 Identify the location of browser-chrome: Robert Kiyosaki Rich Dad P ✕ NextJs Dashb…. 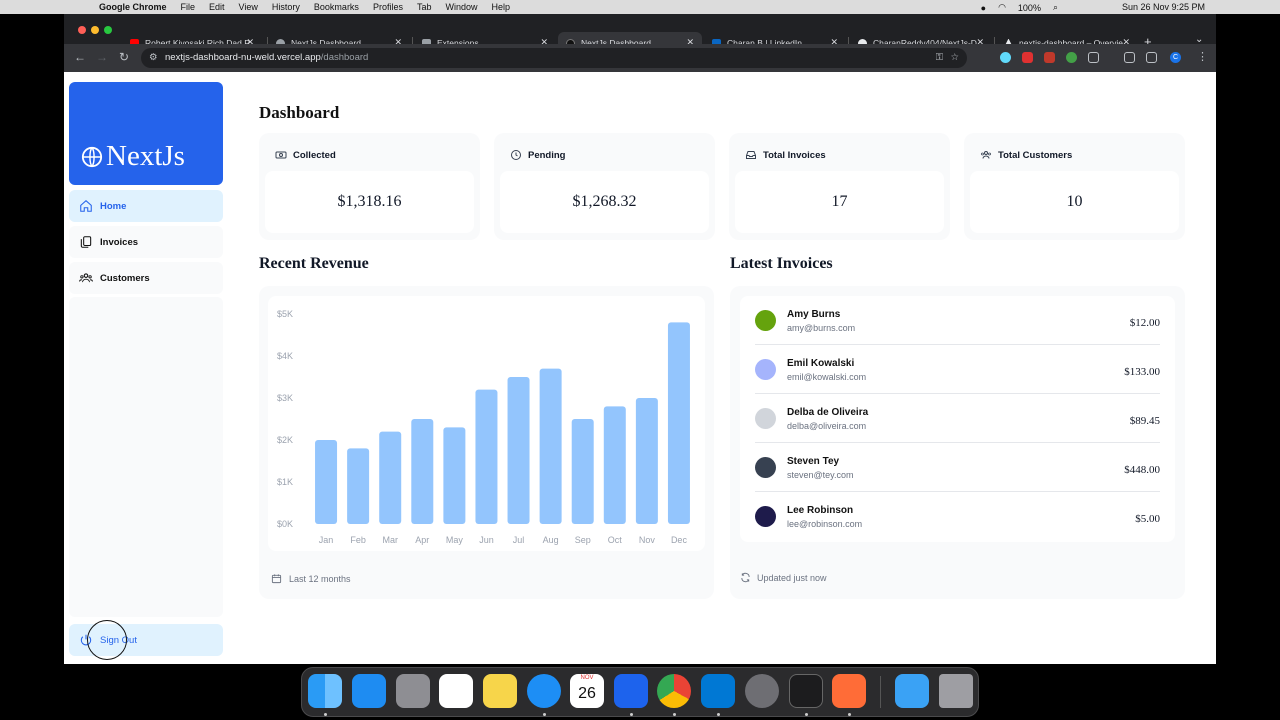
(640, 43).